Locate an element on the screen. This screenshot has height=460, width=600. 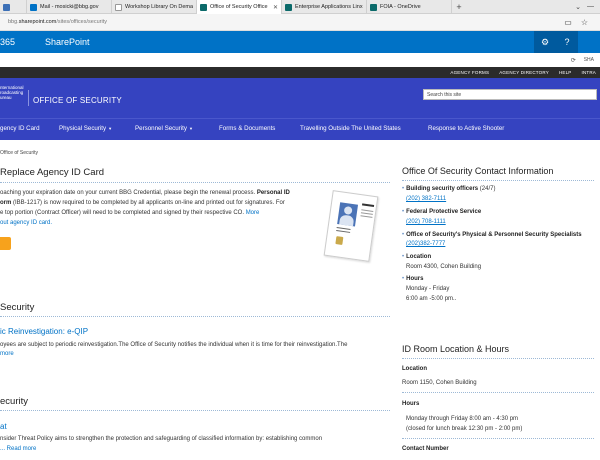
contact-info-title: Office Of Security Contact Information is located at coordinates (478, 171).